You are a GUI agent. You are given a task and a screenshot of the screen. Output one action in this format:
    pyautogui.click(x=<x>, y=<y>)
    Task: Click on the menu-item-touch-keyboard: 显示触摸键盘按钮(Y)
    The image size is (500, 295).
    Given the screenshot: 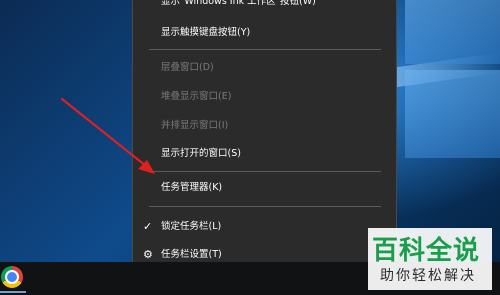 What is the action you would take?
    pyautogui.click(x=264, y=33)
    